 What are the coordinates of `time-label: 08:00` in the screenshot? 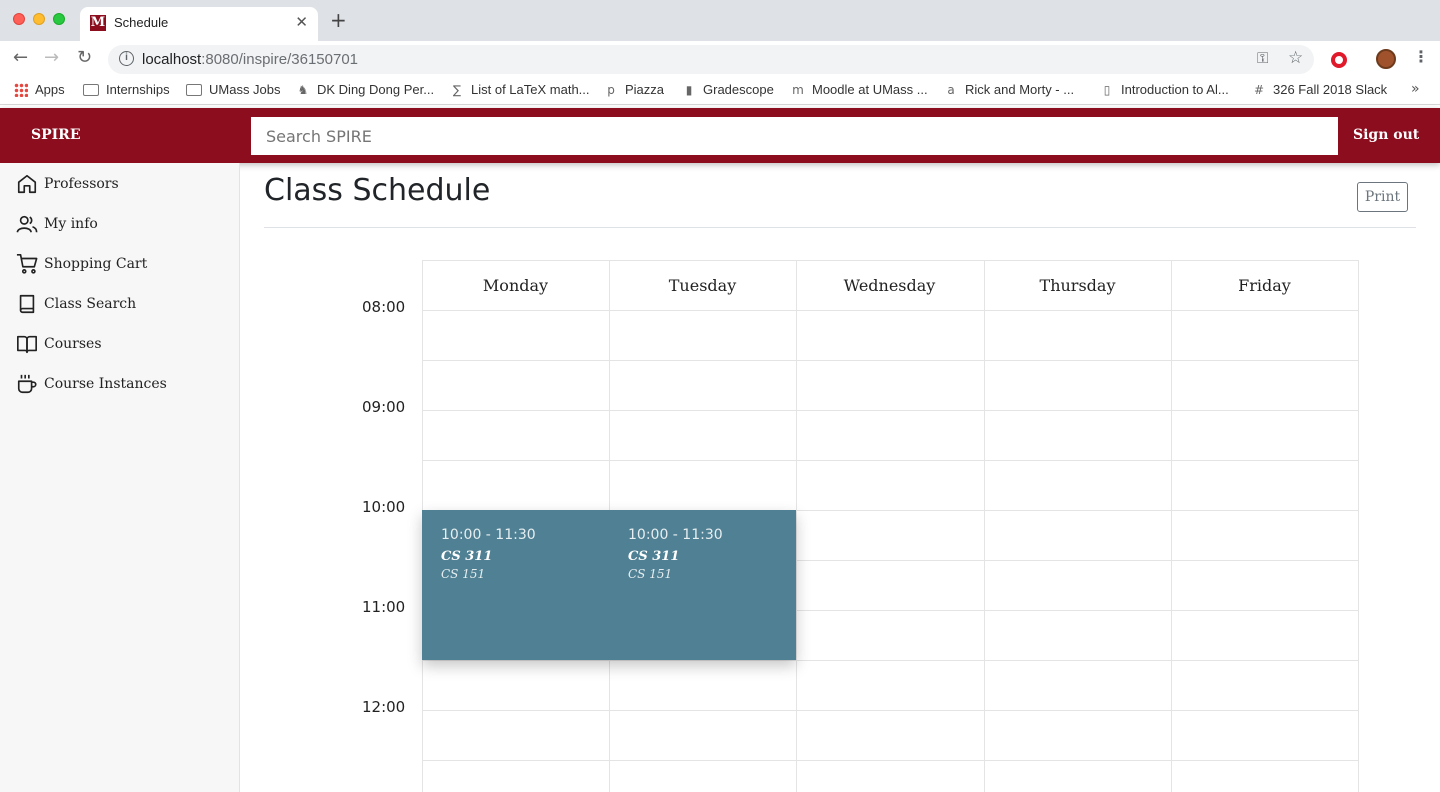 It's located at (384, 307).